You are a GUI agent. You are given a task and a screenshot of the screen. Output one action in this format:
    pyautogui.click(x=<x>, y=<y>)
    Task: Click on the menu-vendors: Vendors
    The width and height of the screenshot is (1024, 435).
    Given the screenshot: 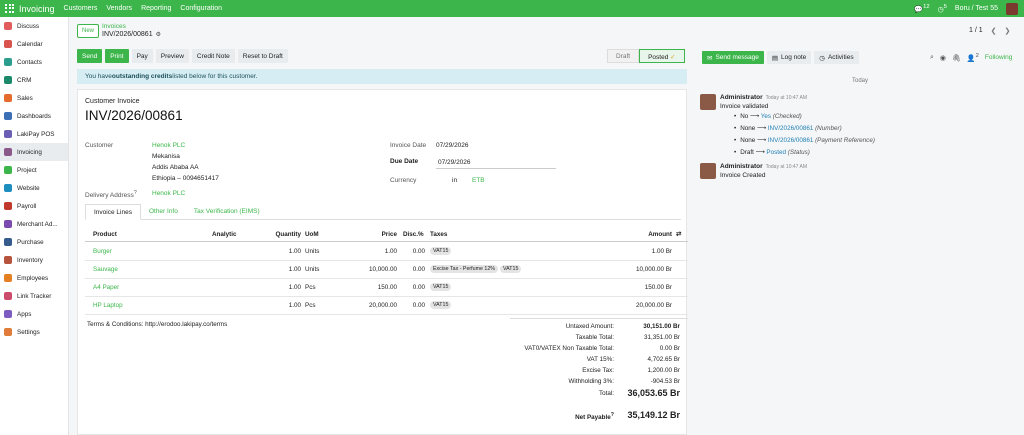 What is the action you would take?
    pyautogui.click(x=119, y=8)
    